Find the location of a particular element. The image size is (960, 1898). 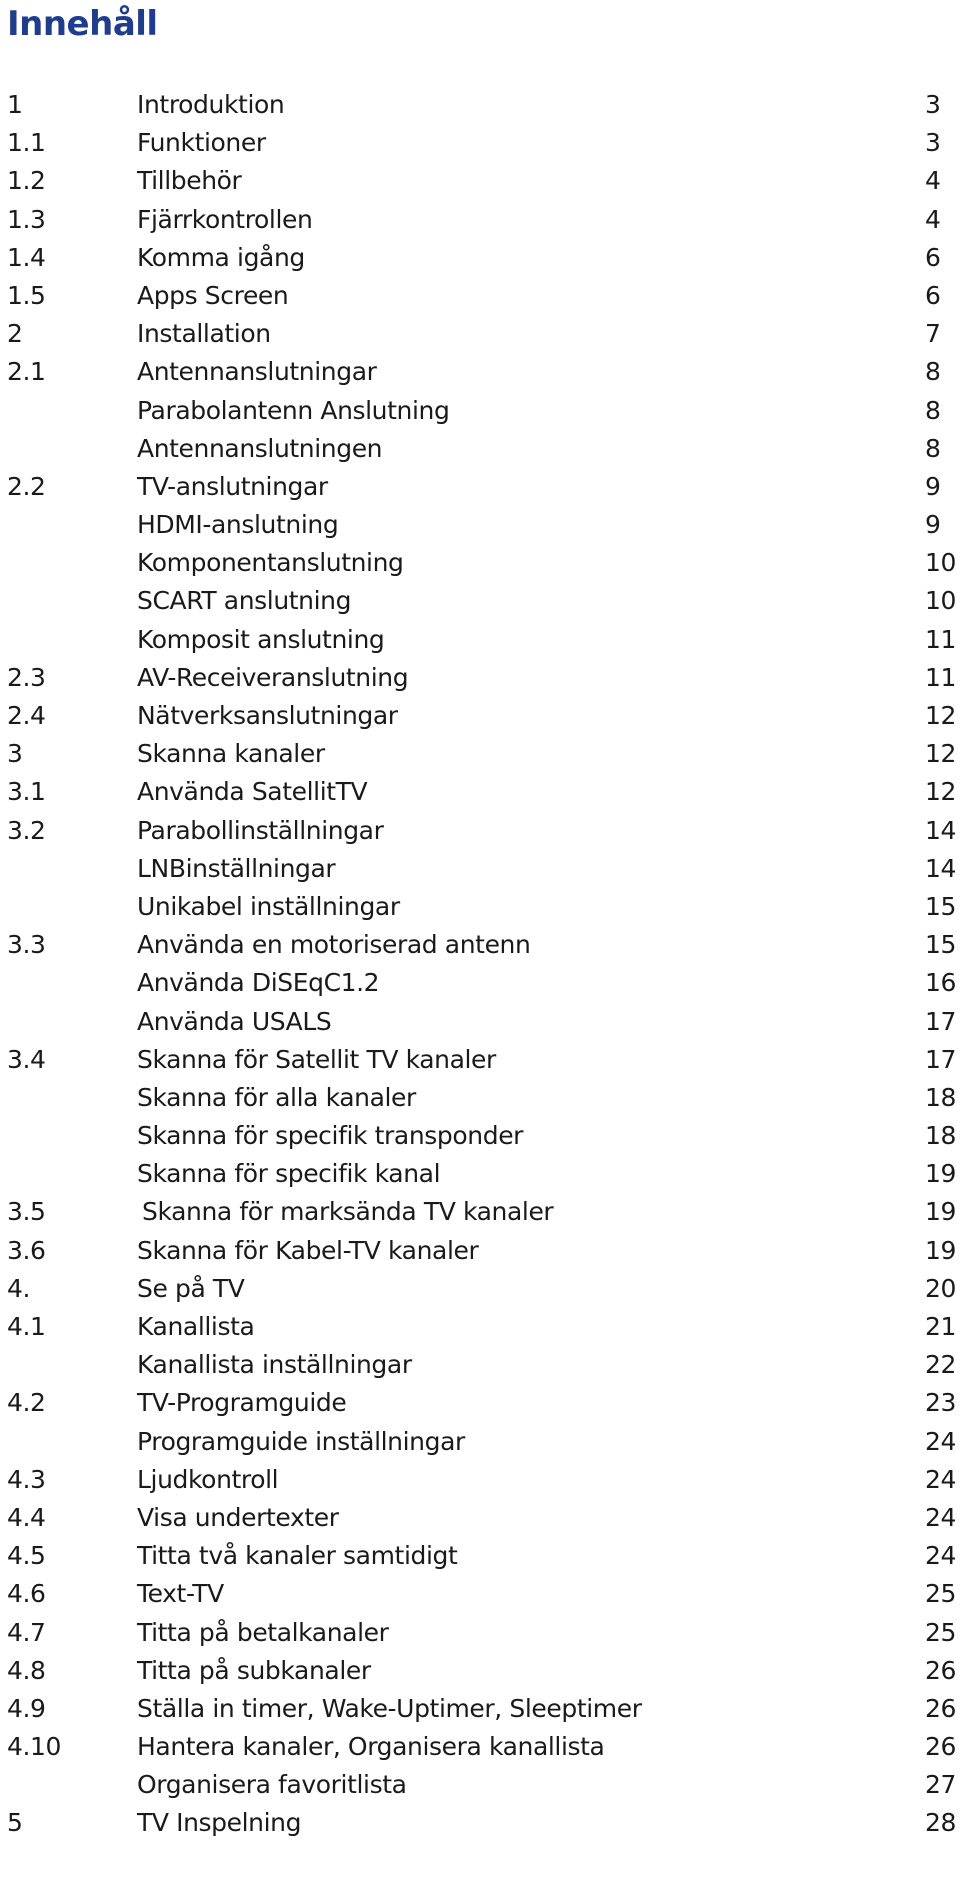

toc-entry: 4.6 Text-TV 25 is located at coordinates (480, 1594).